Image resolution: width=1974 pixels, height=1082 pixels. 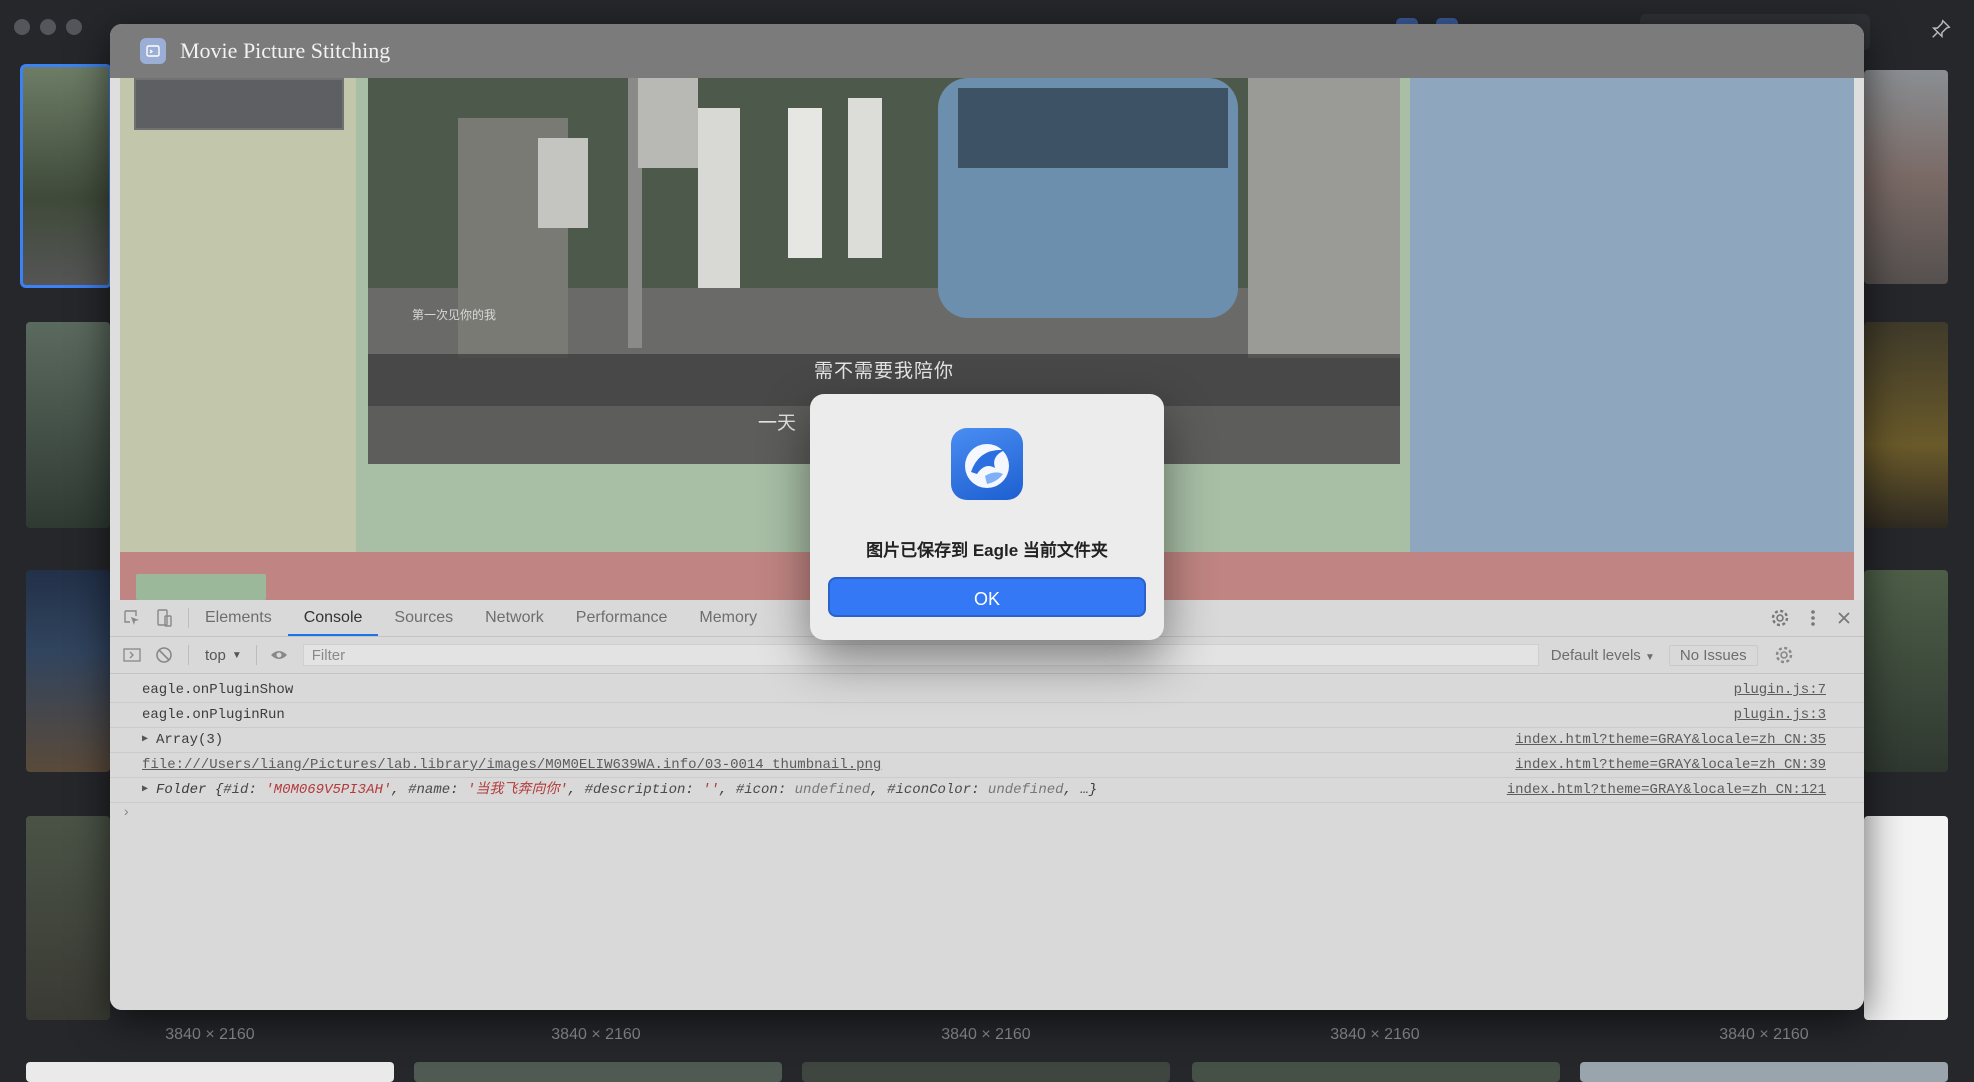 What do you see at coordinates (164, 655) in the screenshot?
I see `clear-console-icon` at bounding box center [164, 655].